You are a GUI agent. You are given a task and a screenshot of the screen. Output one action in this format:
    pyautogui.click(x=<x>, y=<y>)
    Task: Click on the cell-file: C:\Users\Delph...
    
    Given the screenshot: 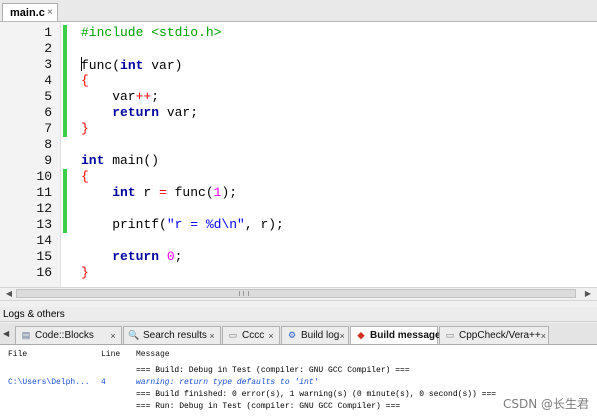 What is the action you would take?
    pyautogui.click(x=49, y=382)
    